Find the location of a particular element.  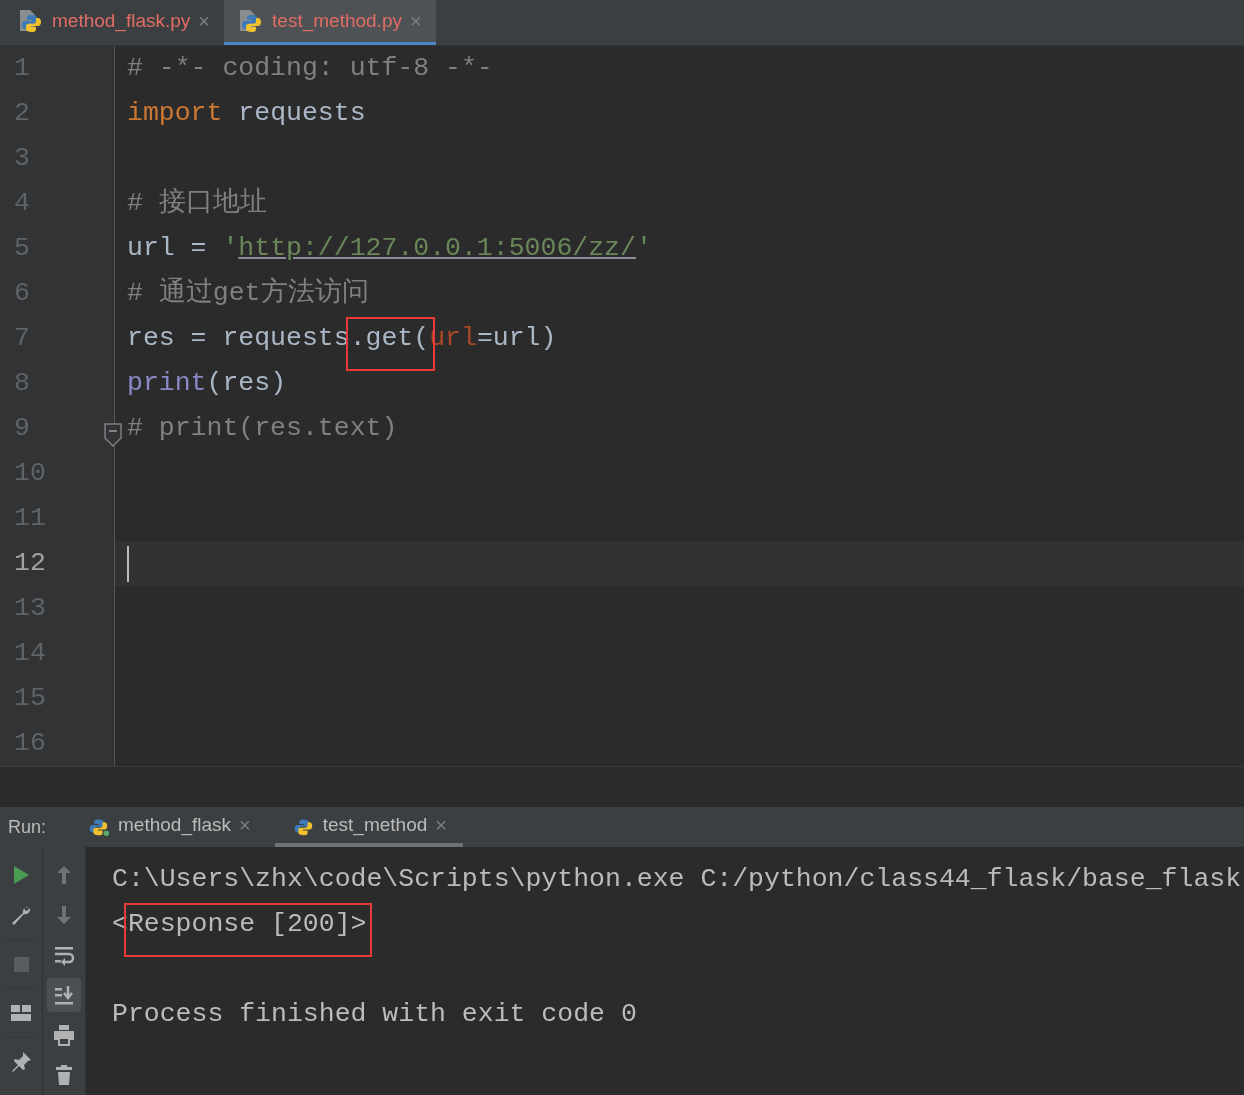

console-line: C:\Users\zhx\code\Scripts\python.exe C:/python/class44_flask/base_flask is located at coordinates (677, 879).